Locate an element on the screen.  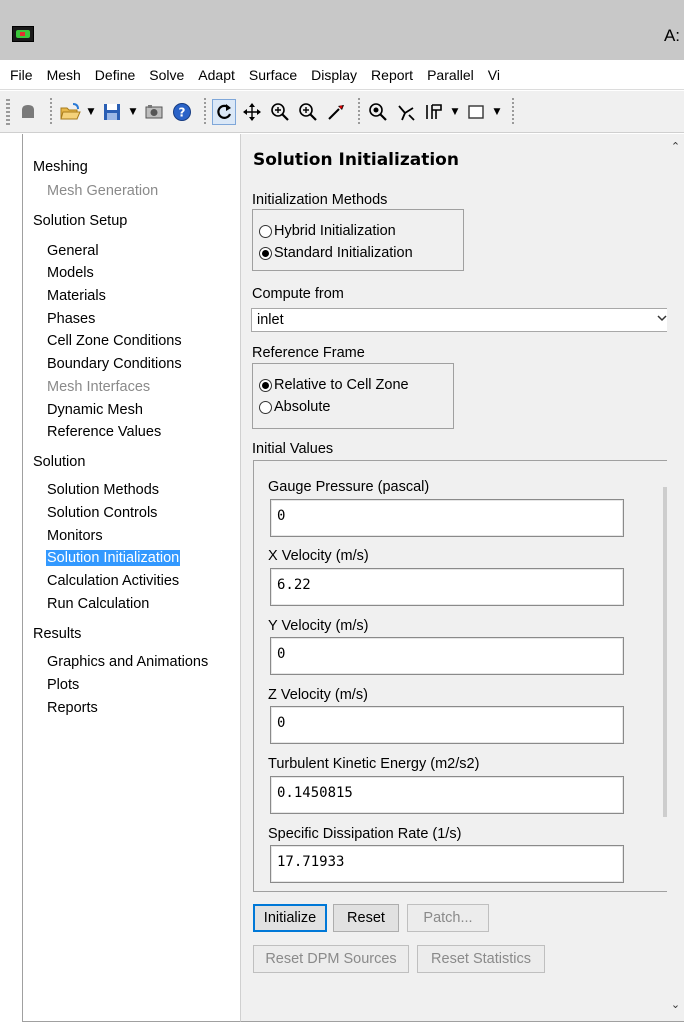
title-bar: A: is located at coordinates (342, 30).